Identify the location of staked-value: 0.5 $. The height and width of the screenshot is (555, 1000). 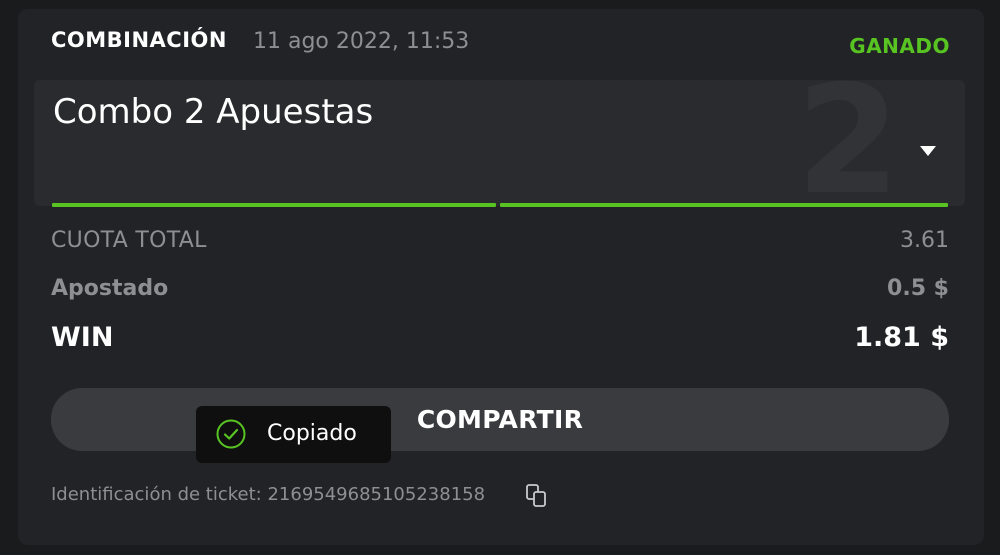
(918, 288).